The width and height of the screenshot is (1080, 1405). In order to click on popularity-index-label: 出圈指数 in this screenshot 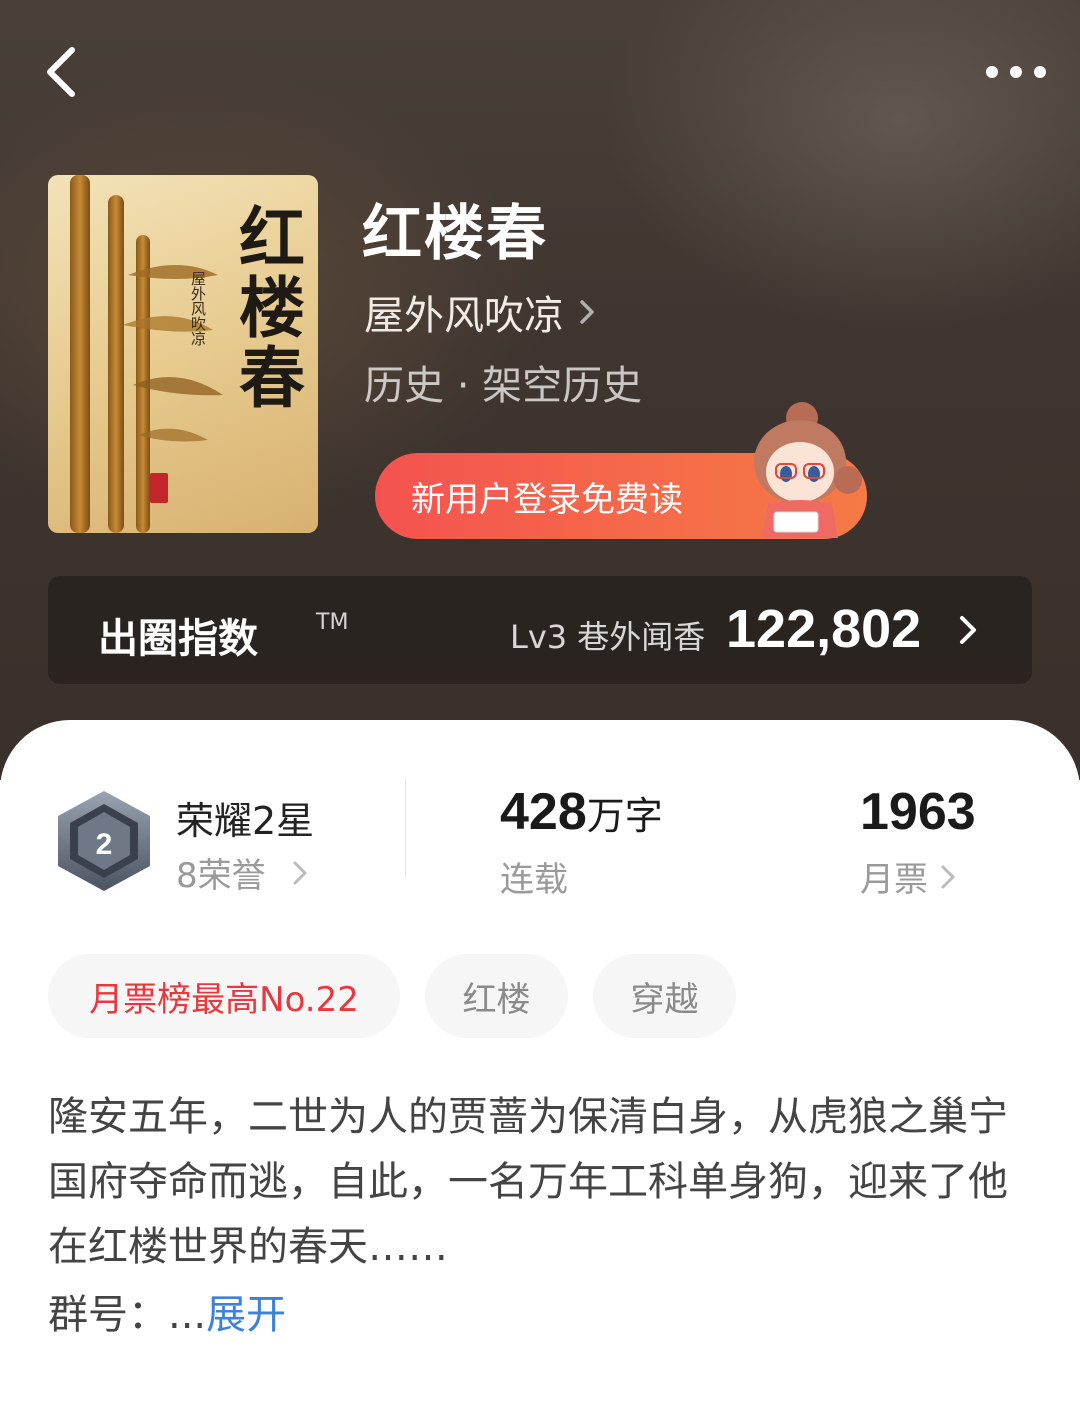, I will do `click(178, 639)`.